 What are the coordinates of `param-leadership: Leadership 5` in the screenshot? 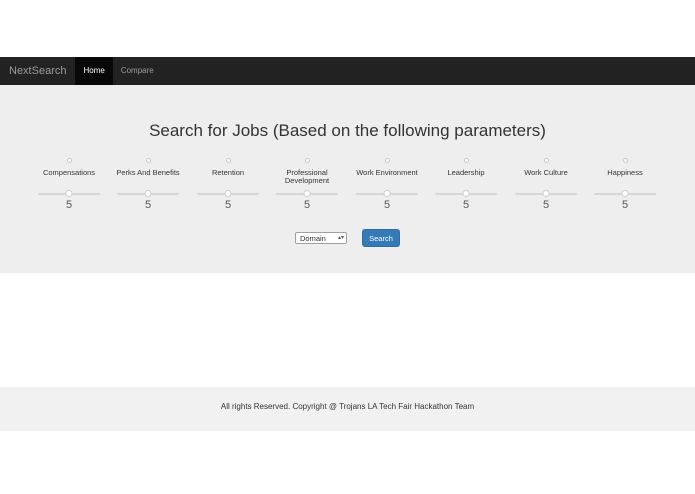 It's located at (466, 188).